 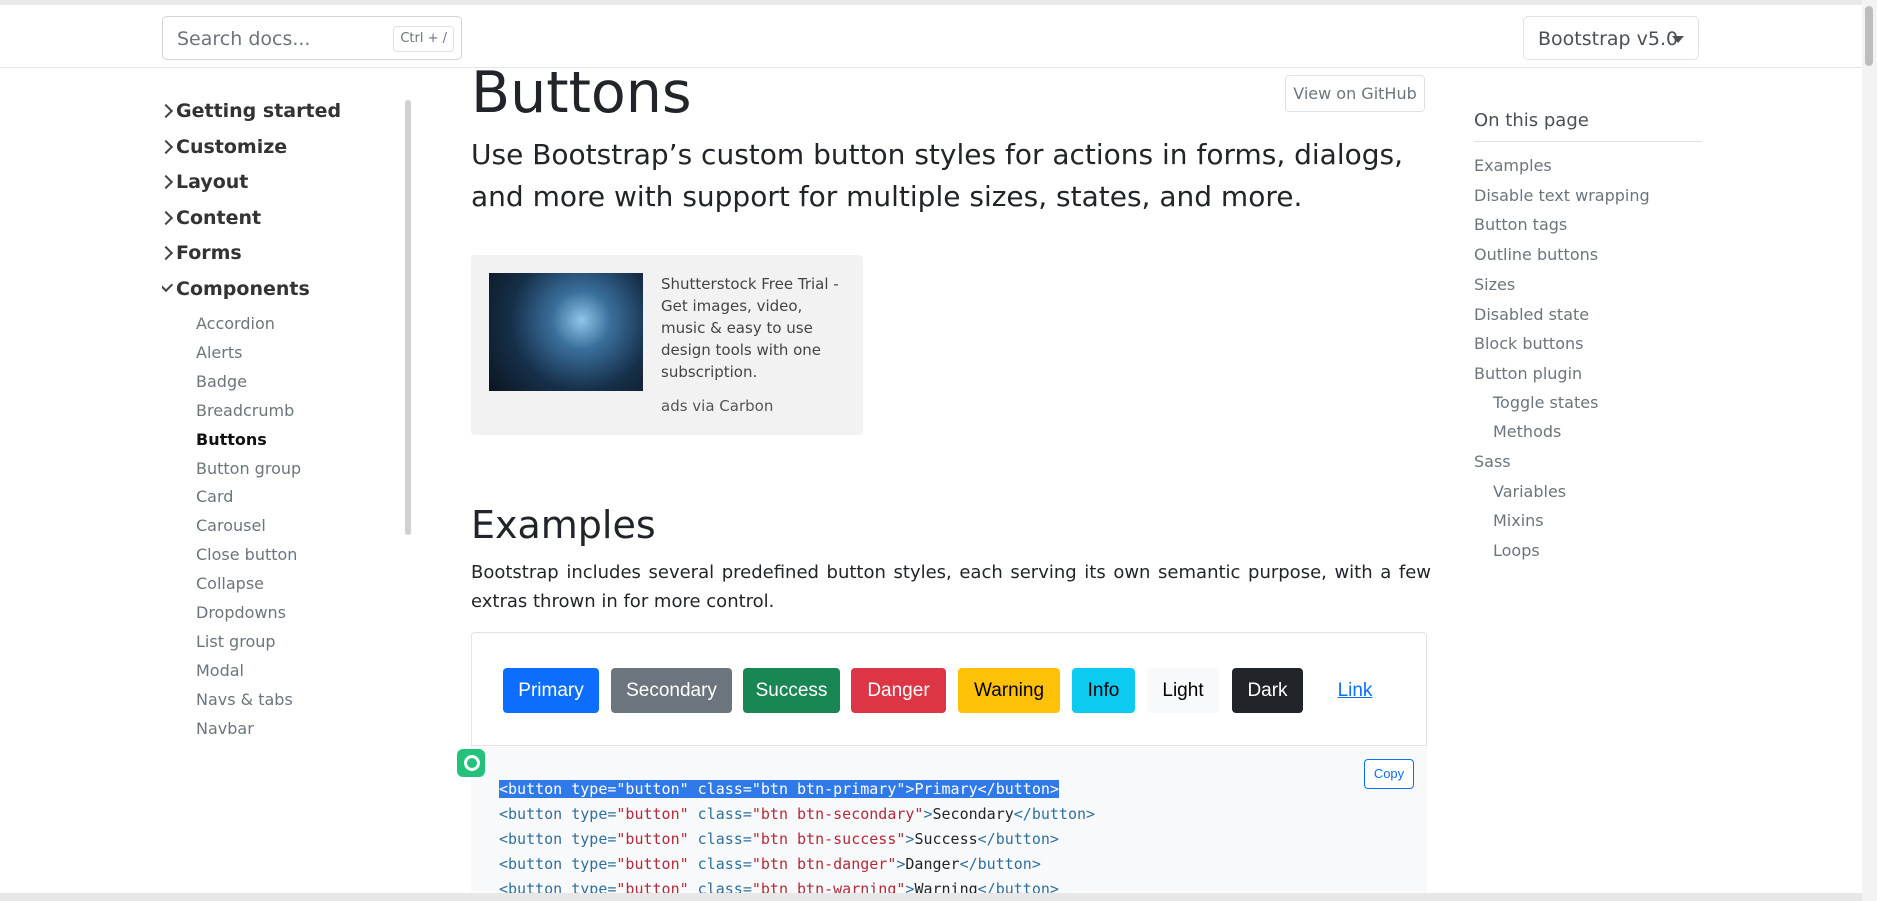 I want to click on version-label: Bootstrap v5.0, so click(x=1608, y=39).